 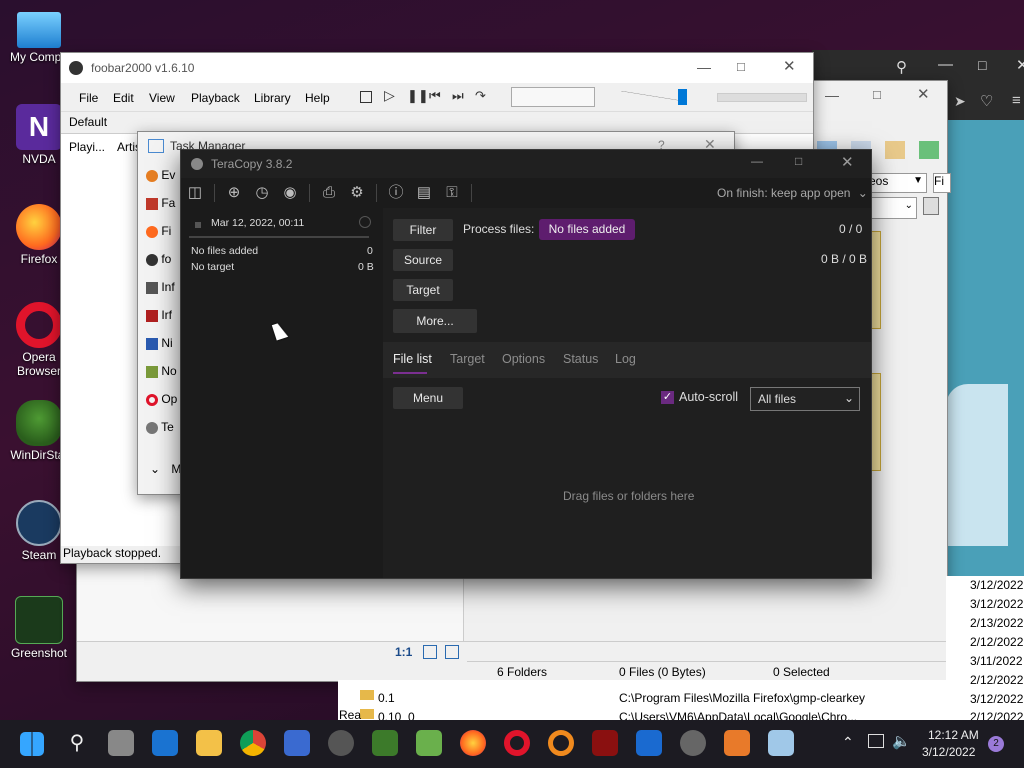 What do you see at coordinates (158, 231) in the screenshot?
I see `process-row: Fi` at bounding box center [158, 231].